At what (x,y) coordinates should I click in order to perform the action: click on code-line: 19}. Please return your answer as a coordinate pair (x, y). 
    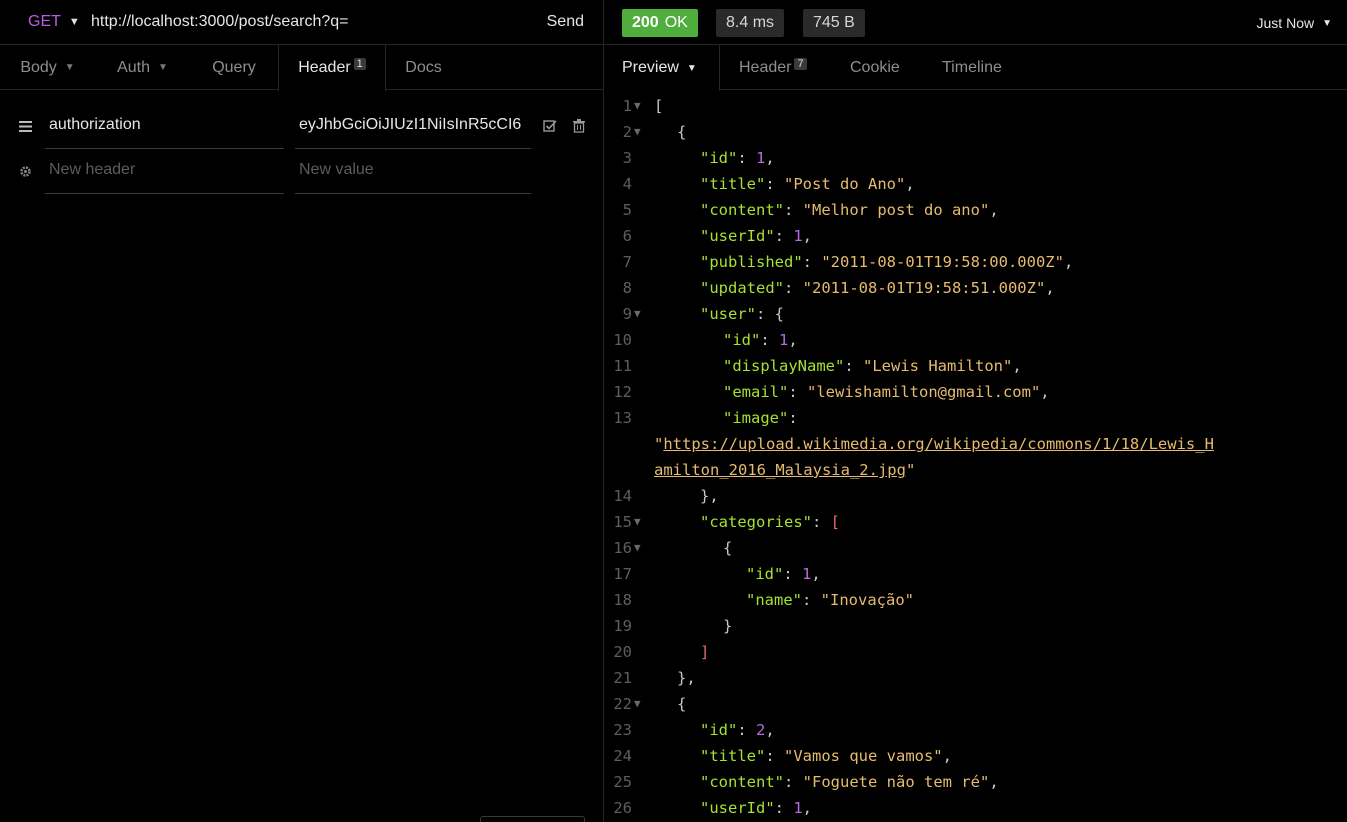
    Looking at the image, I should click on (975, 626).